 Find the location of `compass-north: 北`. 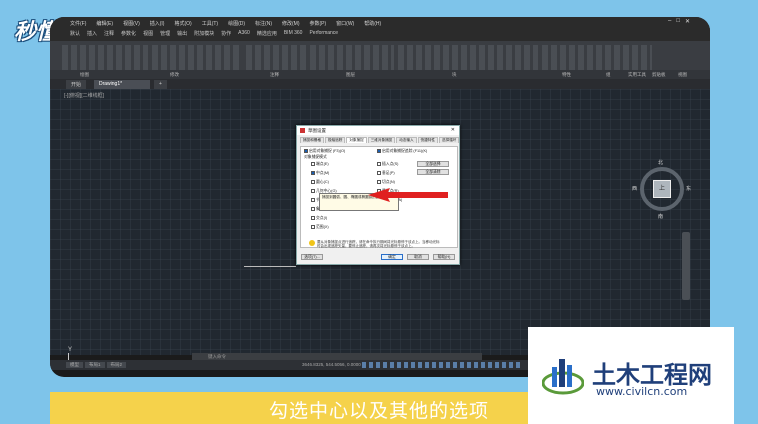

compass-north: 北 is located at coordinates (660, 162).